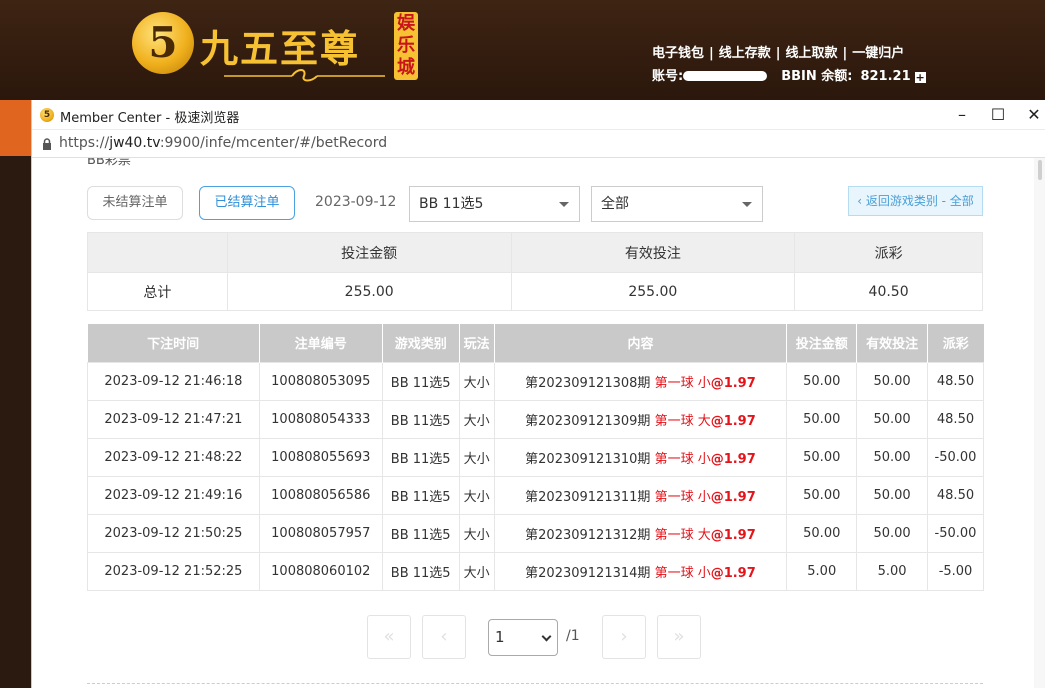 The width and height of the screenshot is (1045, 688). I want to click on unsettled-bets-button: 未结算注单, so click(135, 203).